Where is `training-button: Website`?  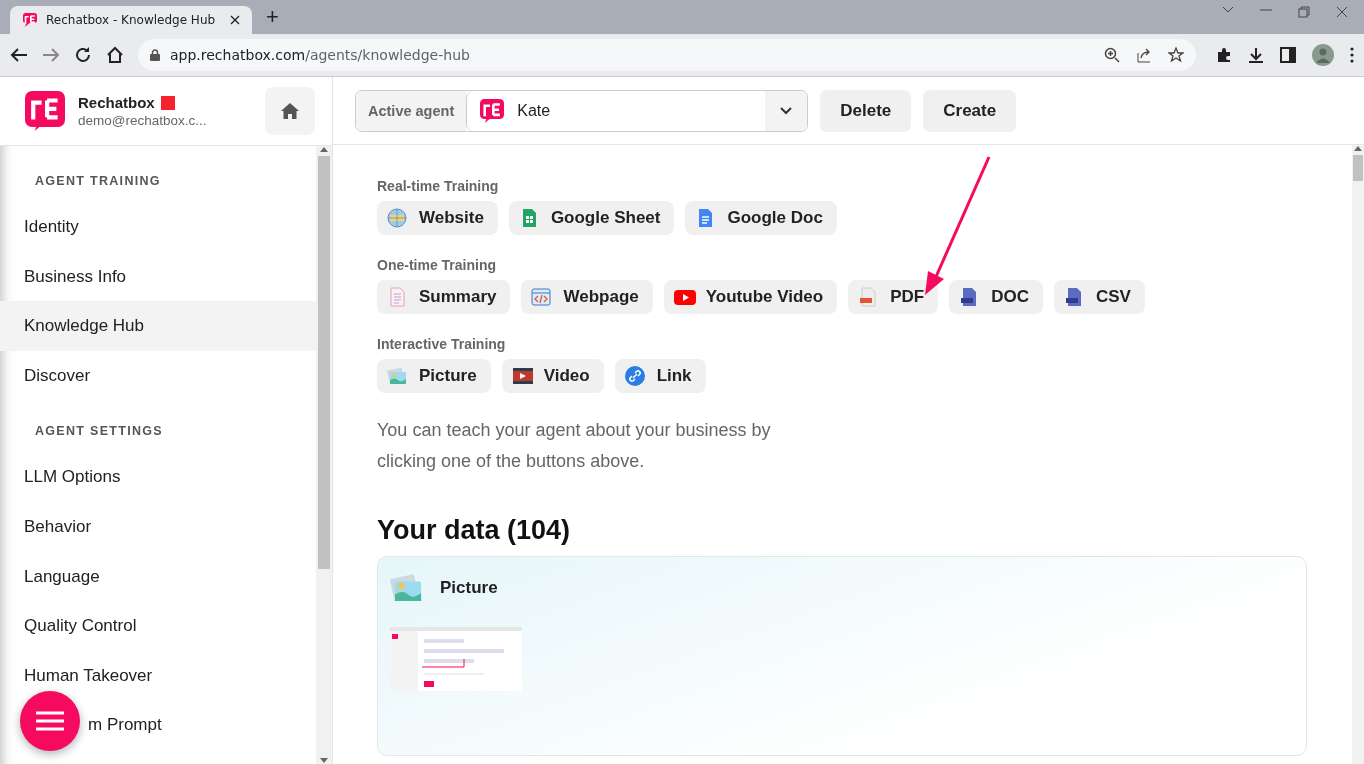
training-button: Website is located at coordinates (437, 218).